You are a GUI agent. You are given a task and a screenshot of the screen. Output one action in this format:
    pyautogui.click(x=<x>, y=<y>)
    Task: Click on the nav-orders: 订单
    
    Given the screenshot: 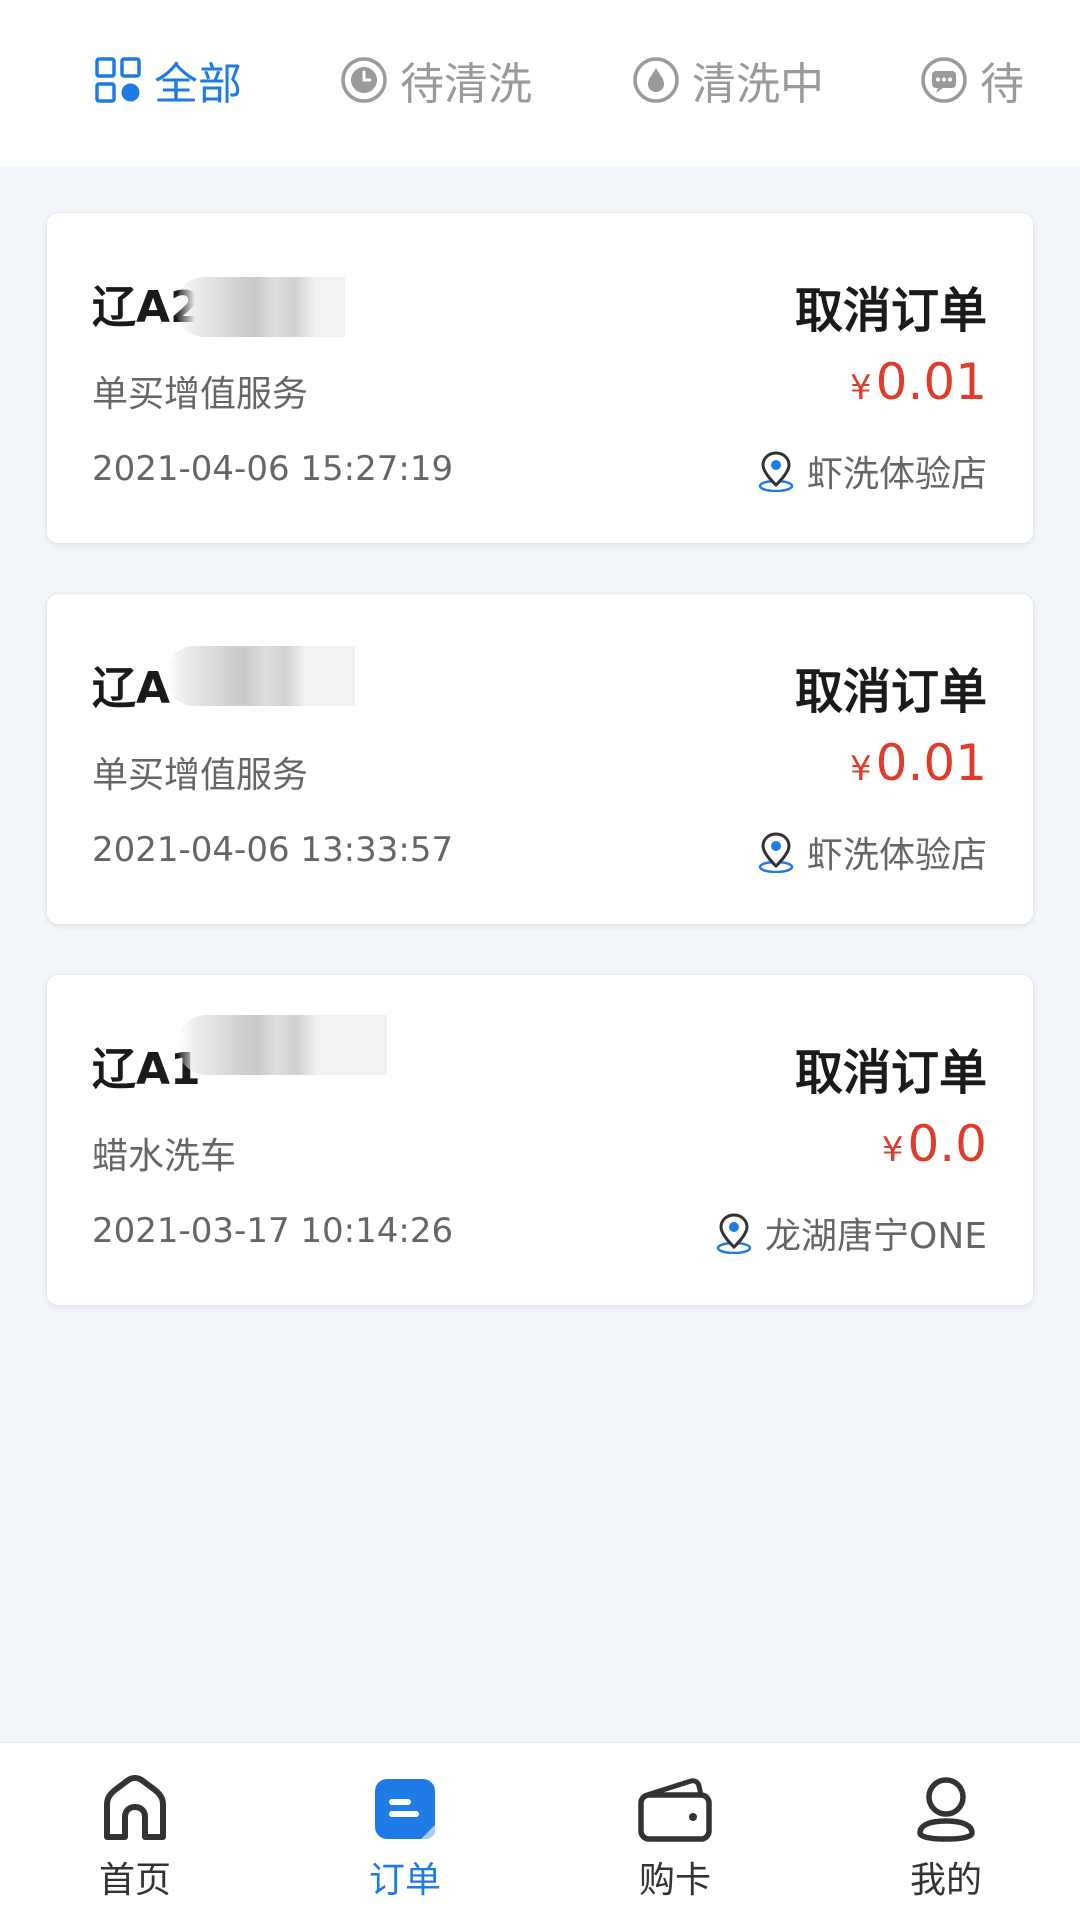 What is the action you would take?
    pyautogui.click(x=405, y=1838)
    